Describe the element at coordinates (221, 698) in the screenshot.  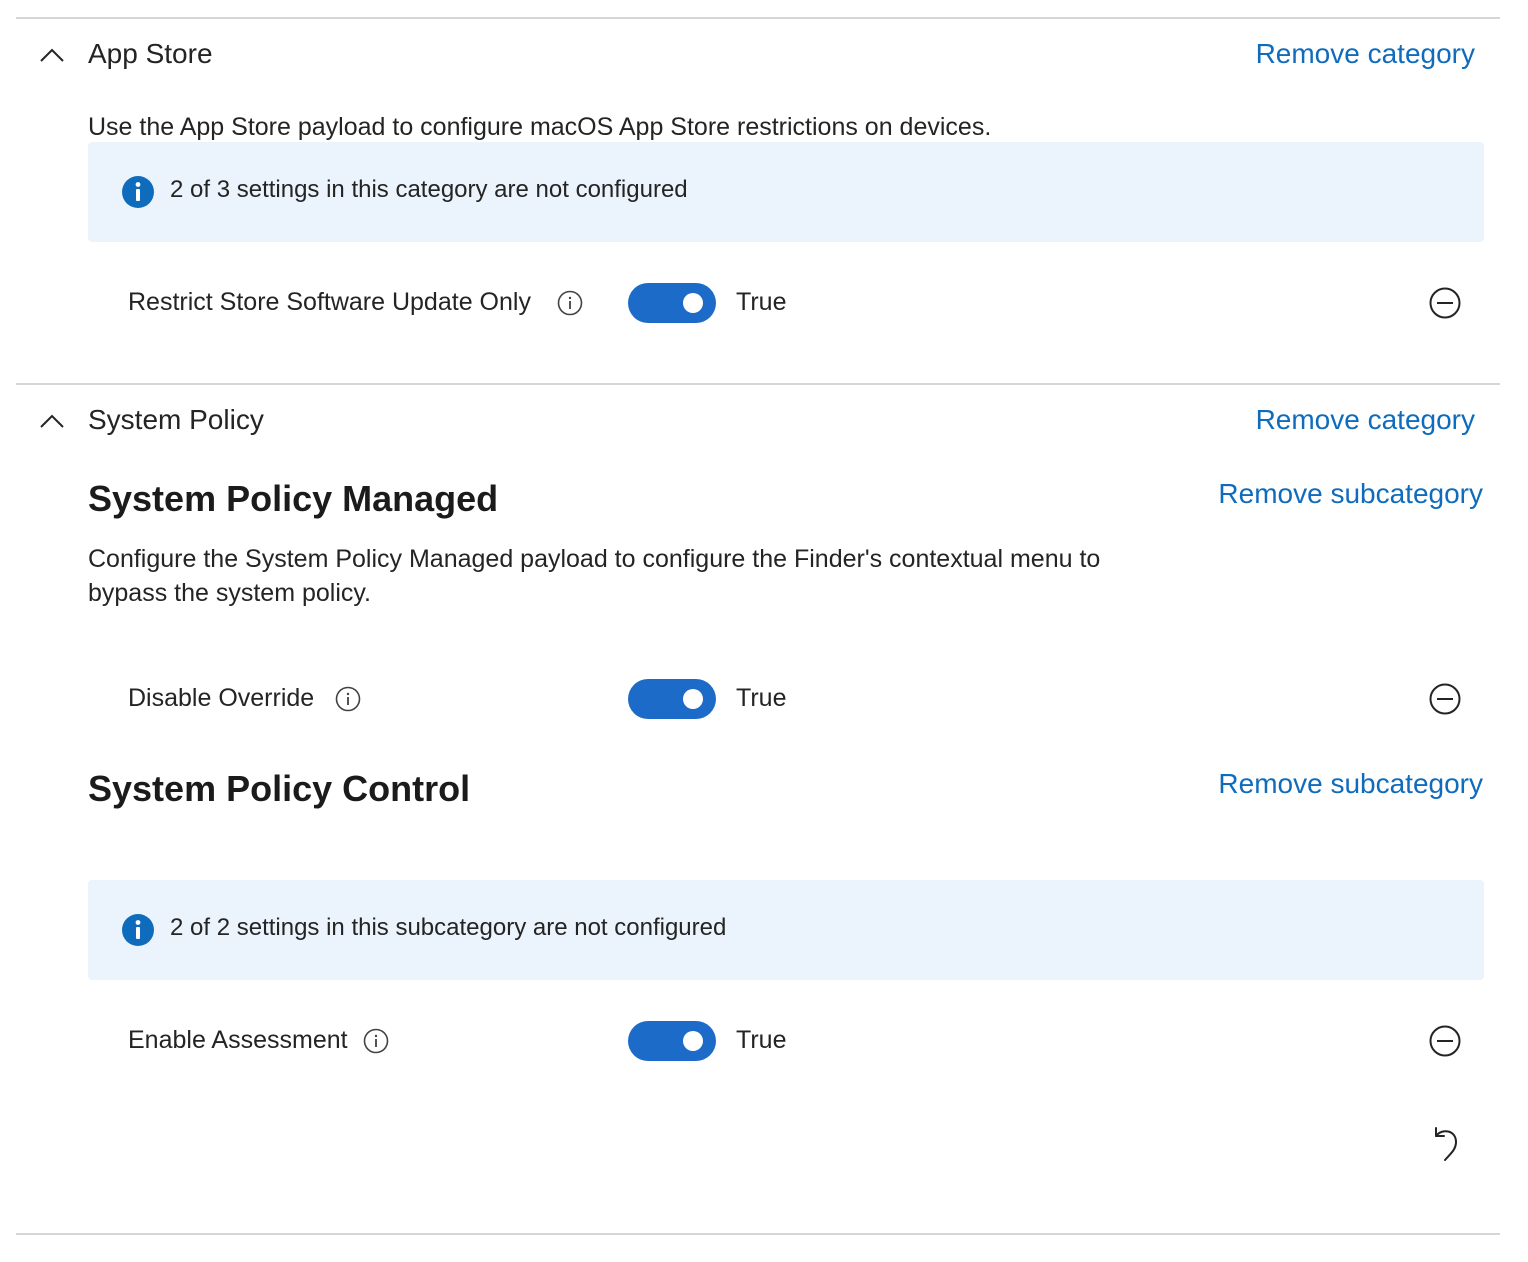
I see `setting-label: Disable Override` at that location.